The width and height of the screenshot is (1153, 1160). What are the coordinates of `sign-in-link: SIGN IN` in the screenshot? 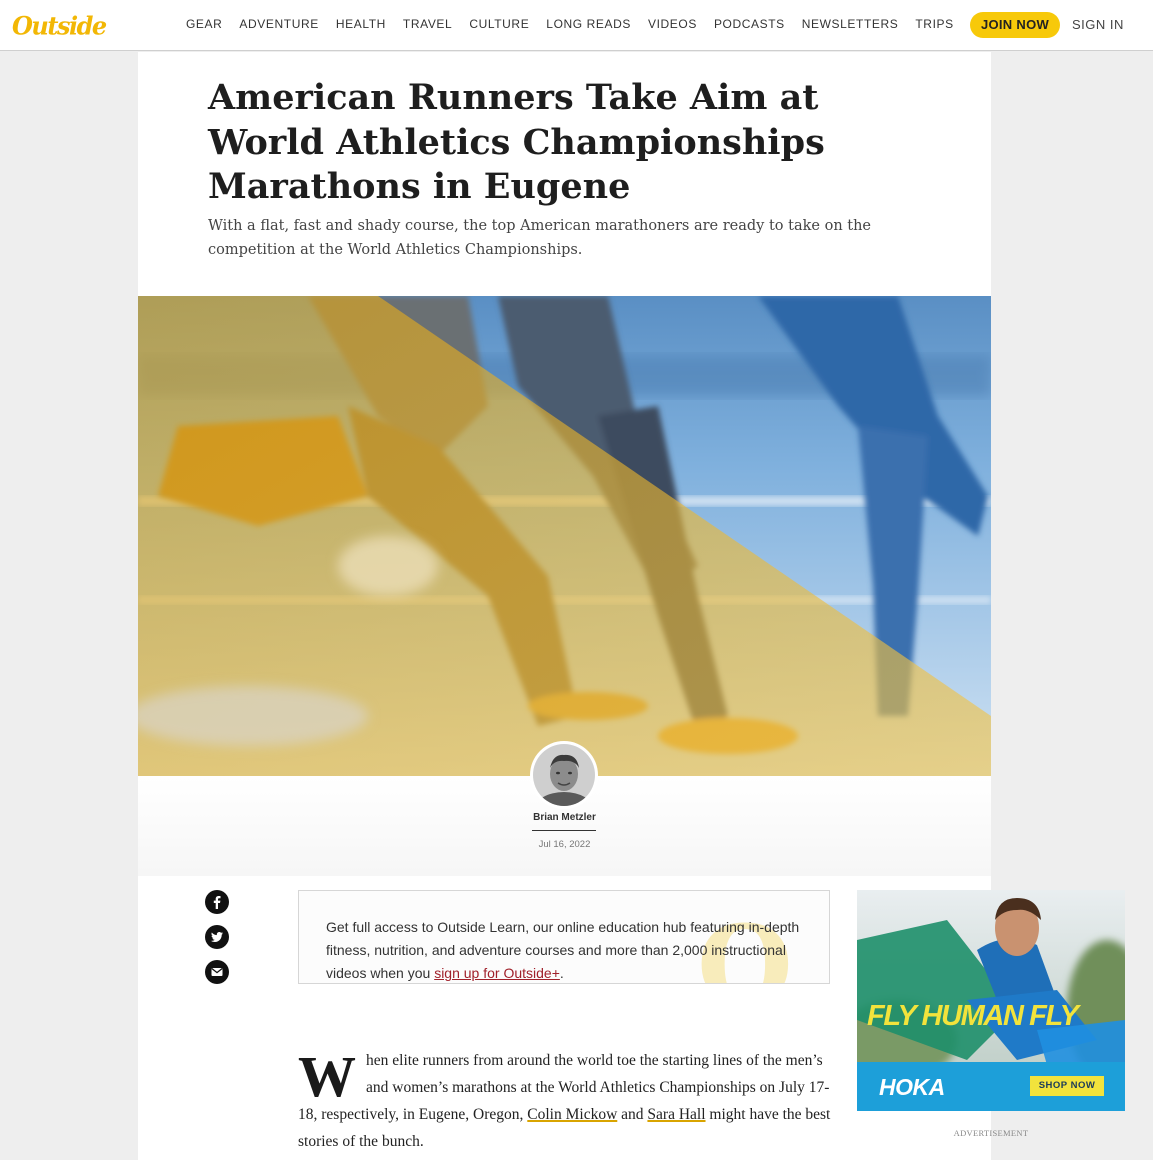 It's located at (1098, 24).